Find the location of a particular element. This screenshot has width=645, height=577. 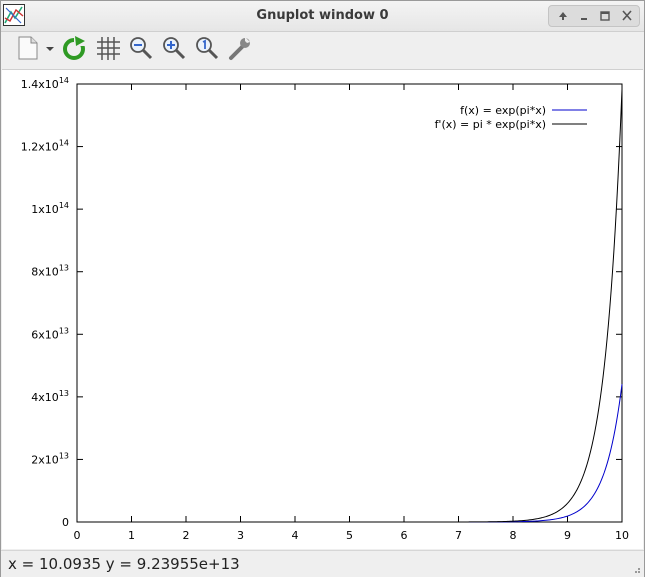

status-bar: x = 10.0935 y = 9.23955e+13 is located at coordinates (322, 563).